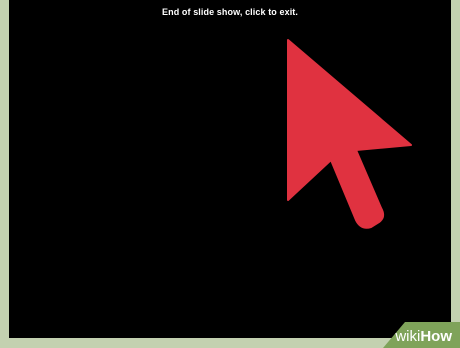  I want to click on wikihow-logo-text: wikiHow, so click(423, 336).